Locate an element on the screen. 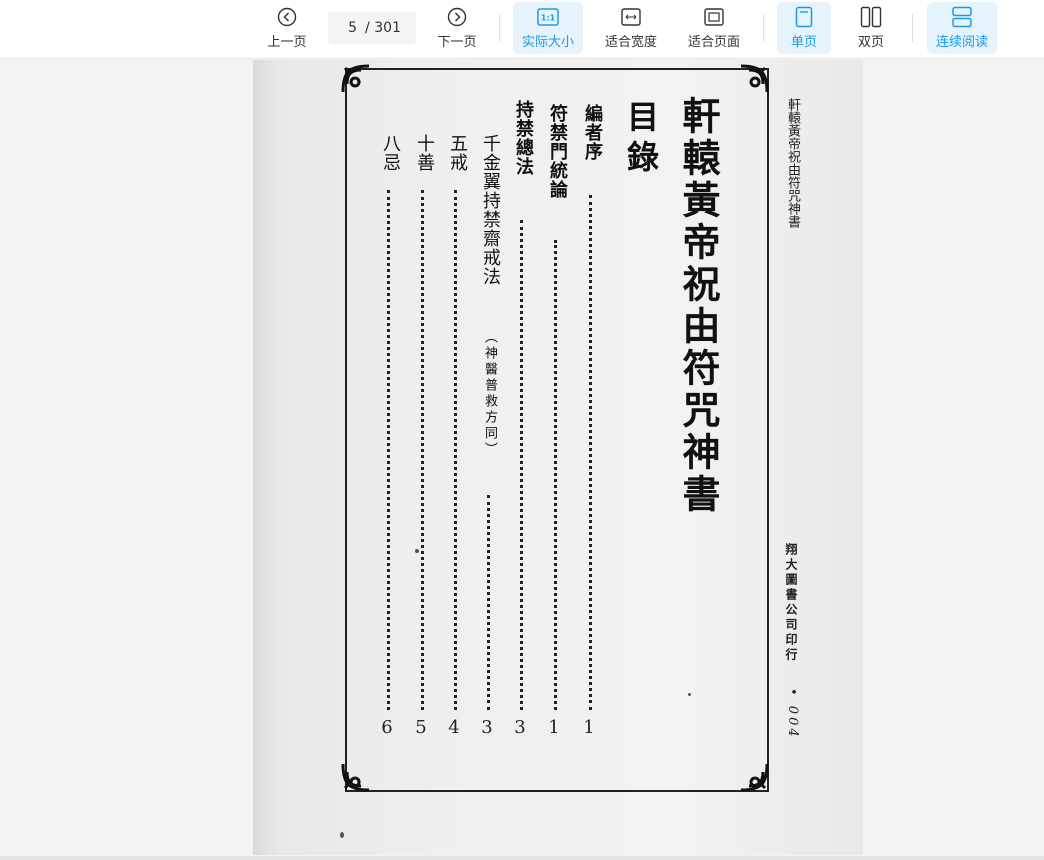 The width and height of the screenshot is (1044, 860). book-title: 軒轅黃帝祝由符咒神書 is located at coordinates (698, 306).